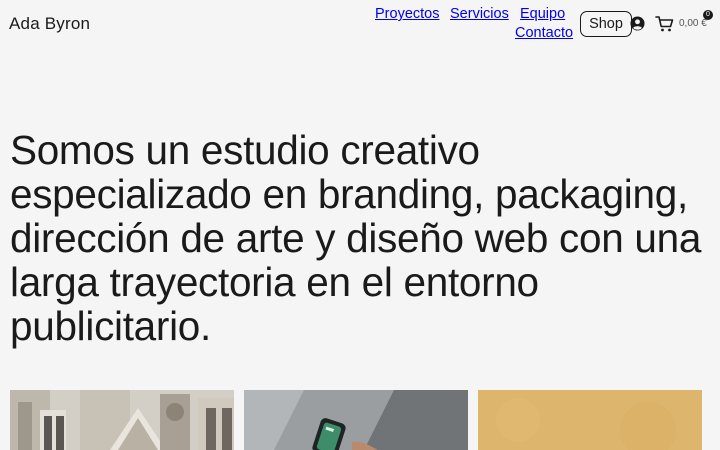  I want to click on nav-link-contact: Contacto, so click(544, 33).